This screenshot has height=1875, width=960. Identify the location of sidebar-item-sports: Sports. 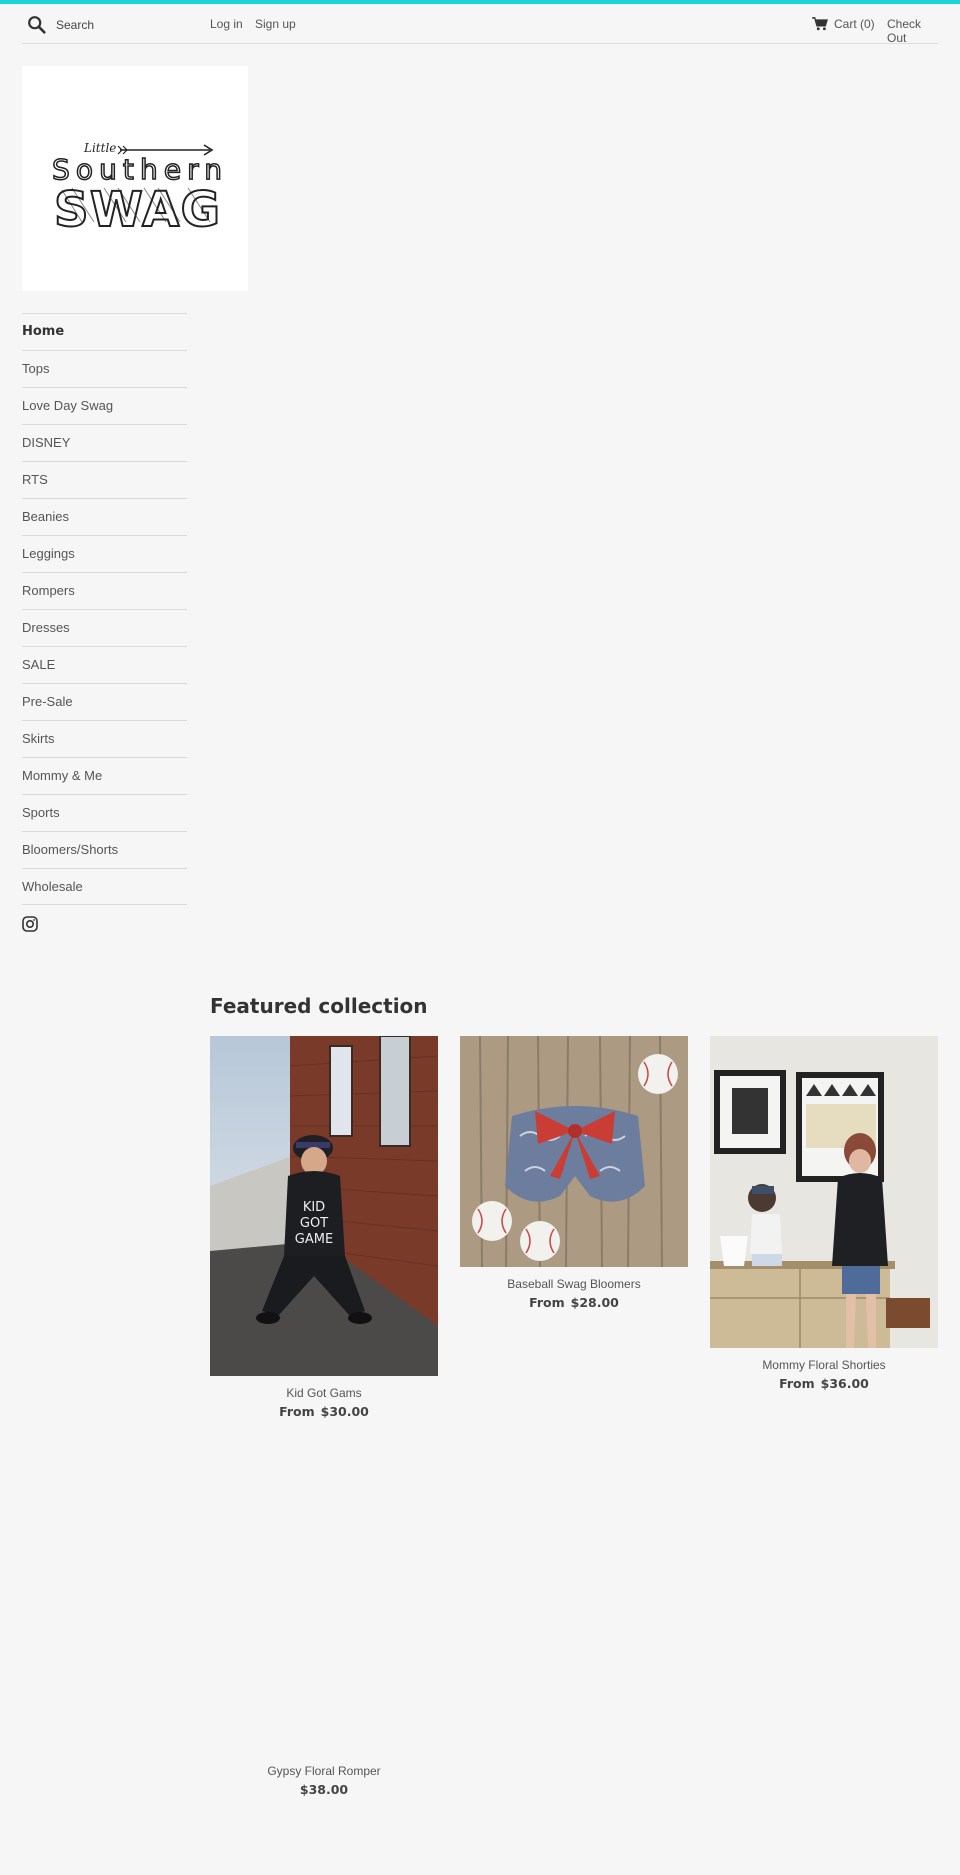
(104, 812).